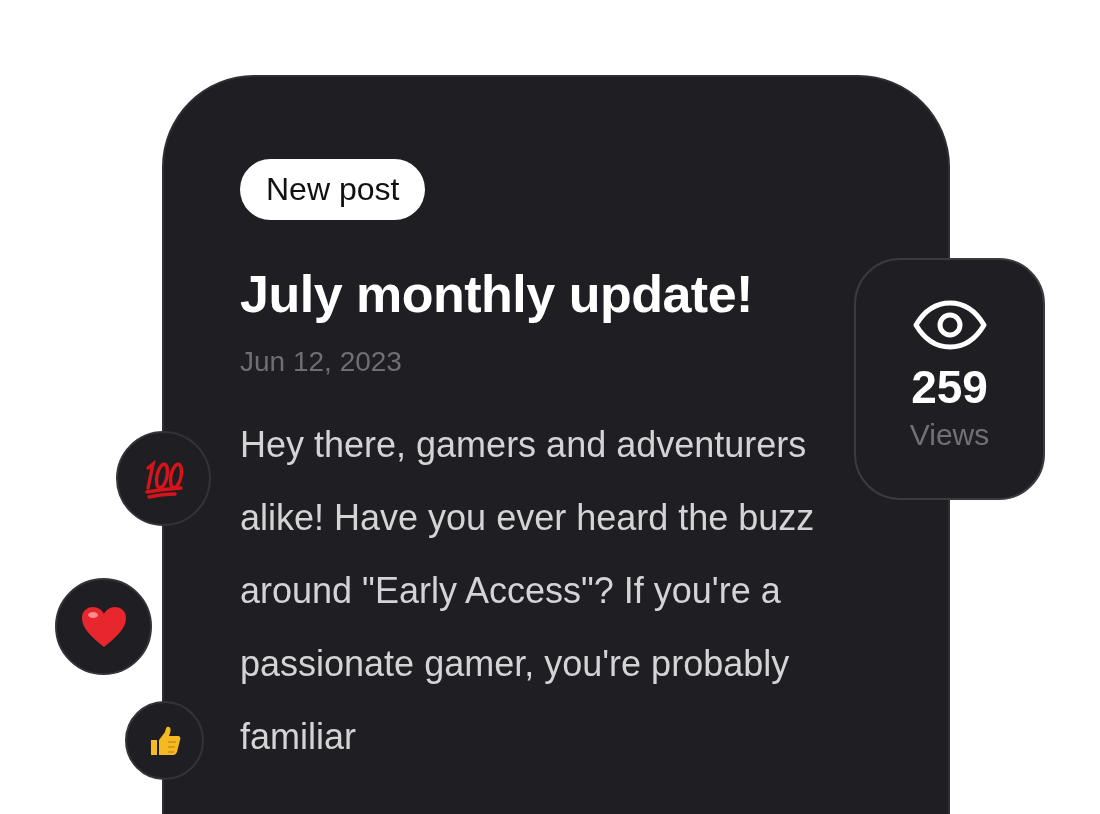  I want to click on post-title: July monthly update!, so click(497, 294).